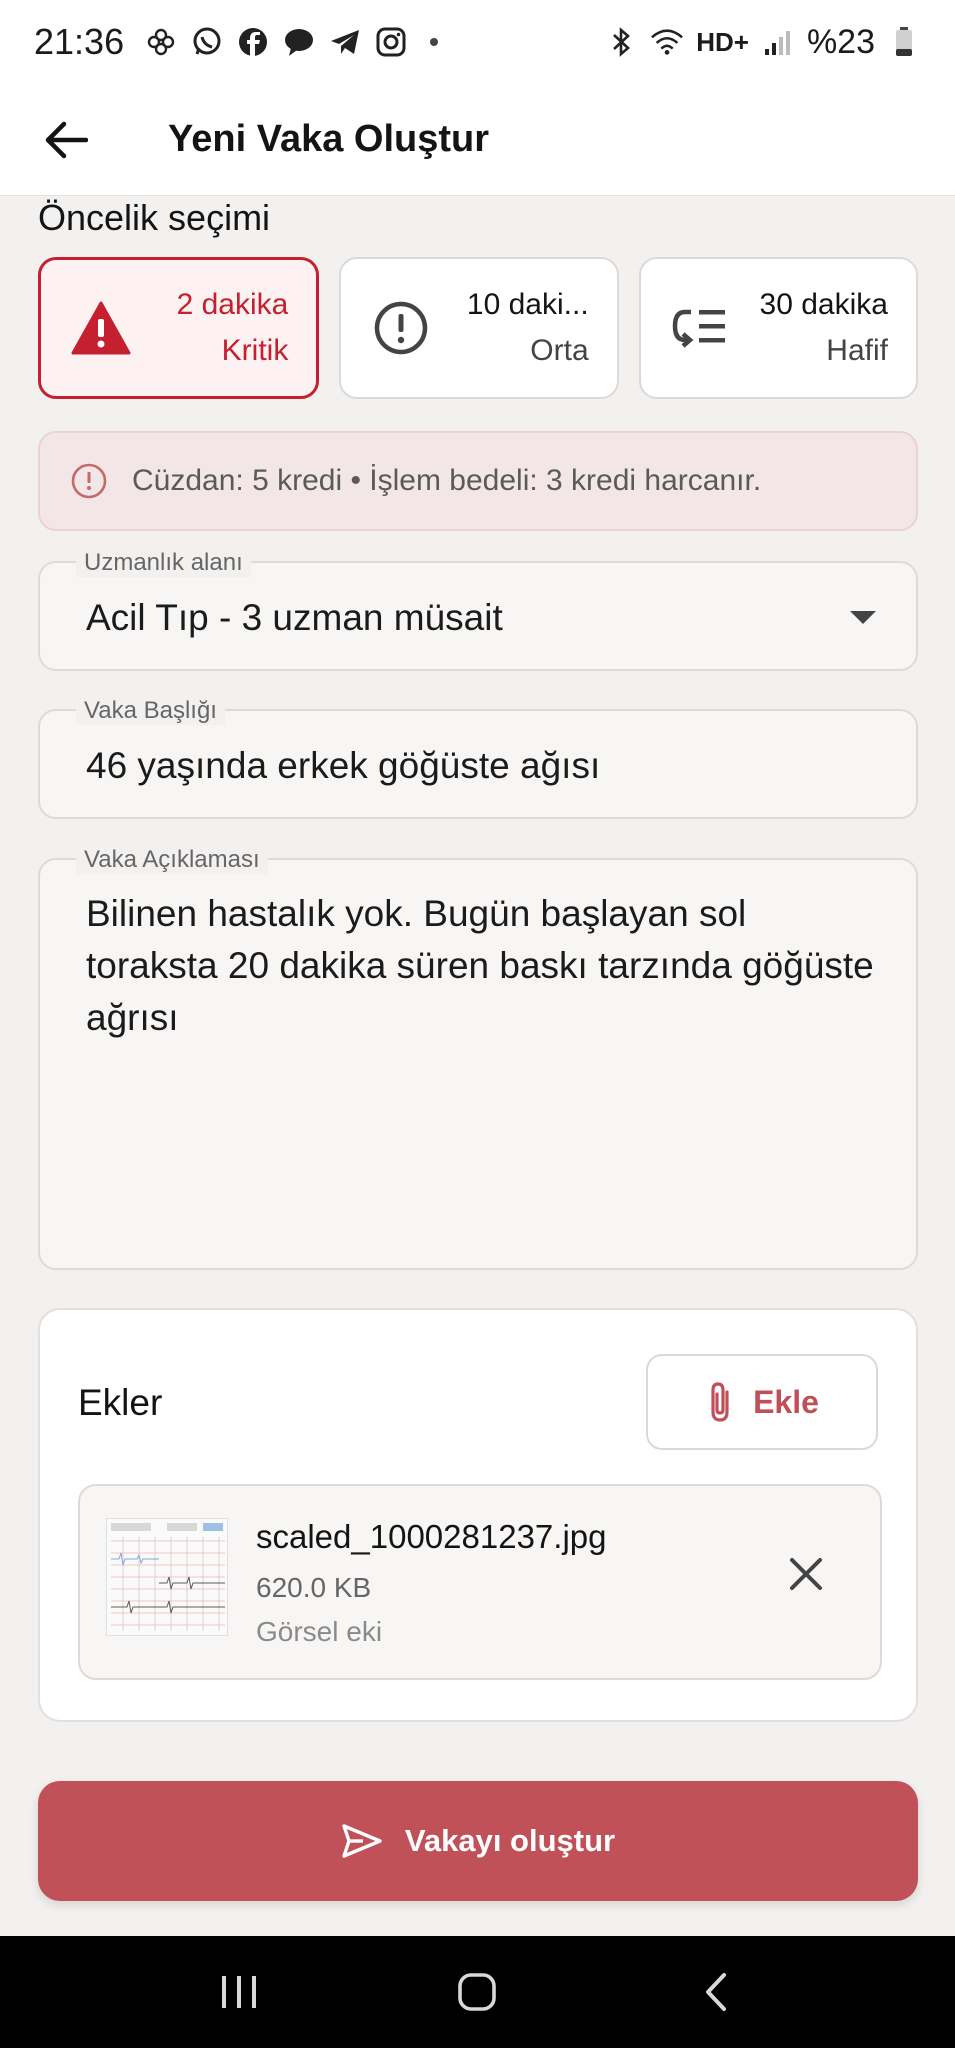  I want to click on attachment-file-size: 620.0 KB, so click(314, 1587).